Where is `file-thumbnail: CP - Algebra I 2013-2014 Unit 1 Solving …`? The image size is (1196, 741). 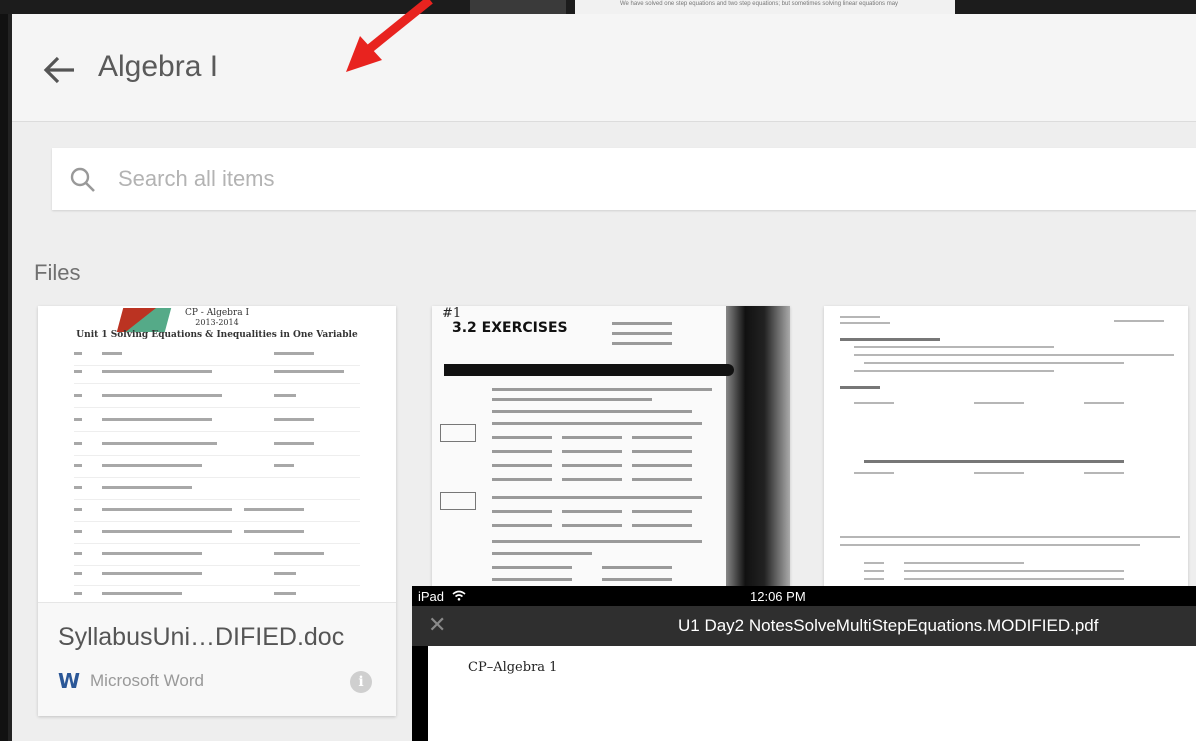 file-thumbnail: CP - Algebra I 2013-2014 Unit 1 Solving … is located at coordinates (217, 454).